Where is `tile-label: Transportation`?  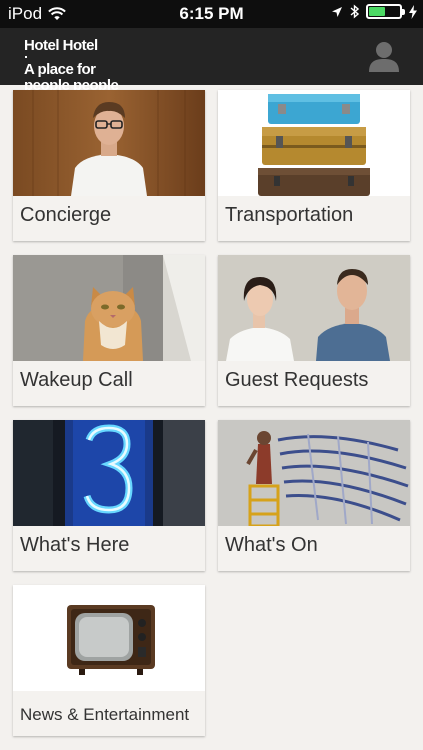
tile-label: Transportation is located at coordinates (289, 215).